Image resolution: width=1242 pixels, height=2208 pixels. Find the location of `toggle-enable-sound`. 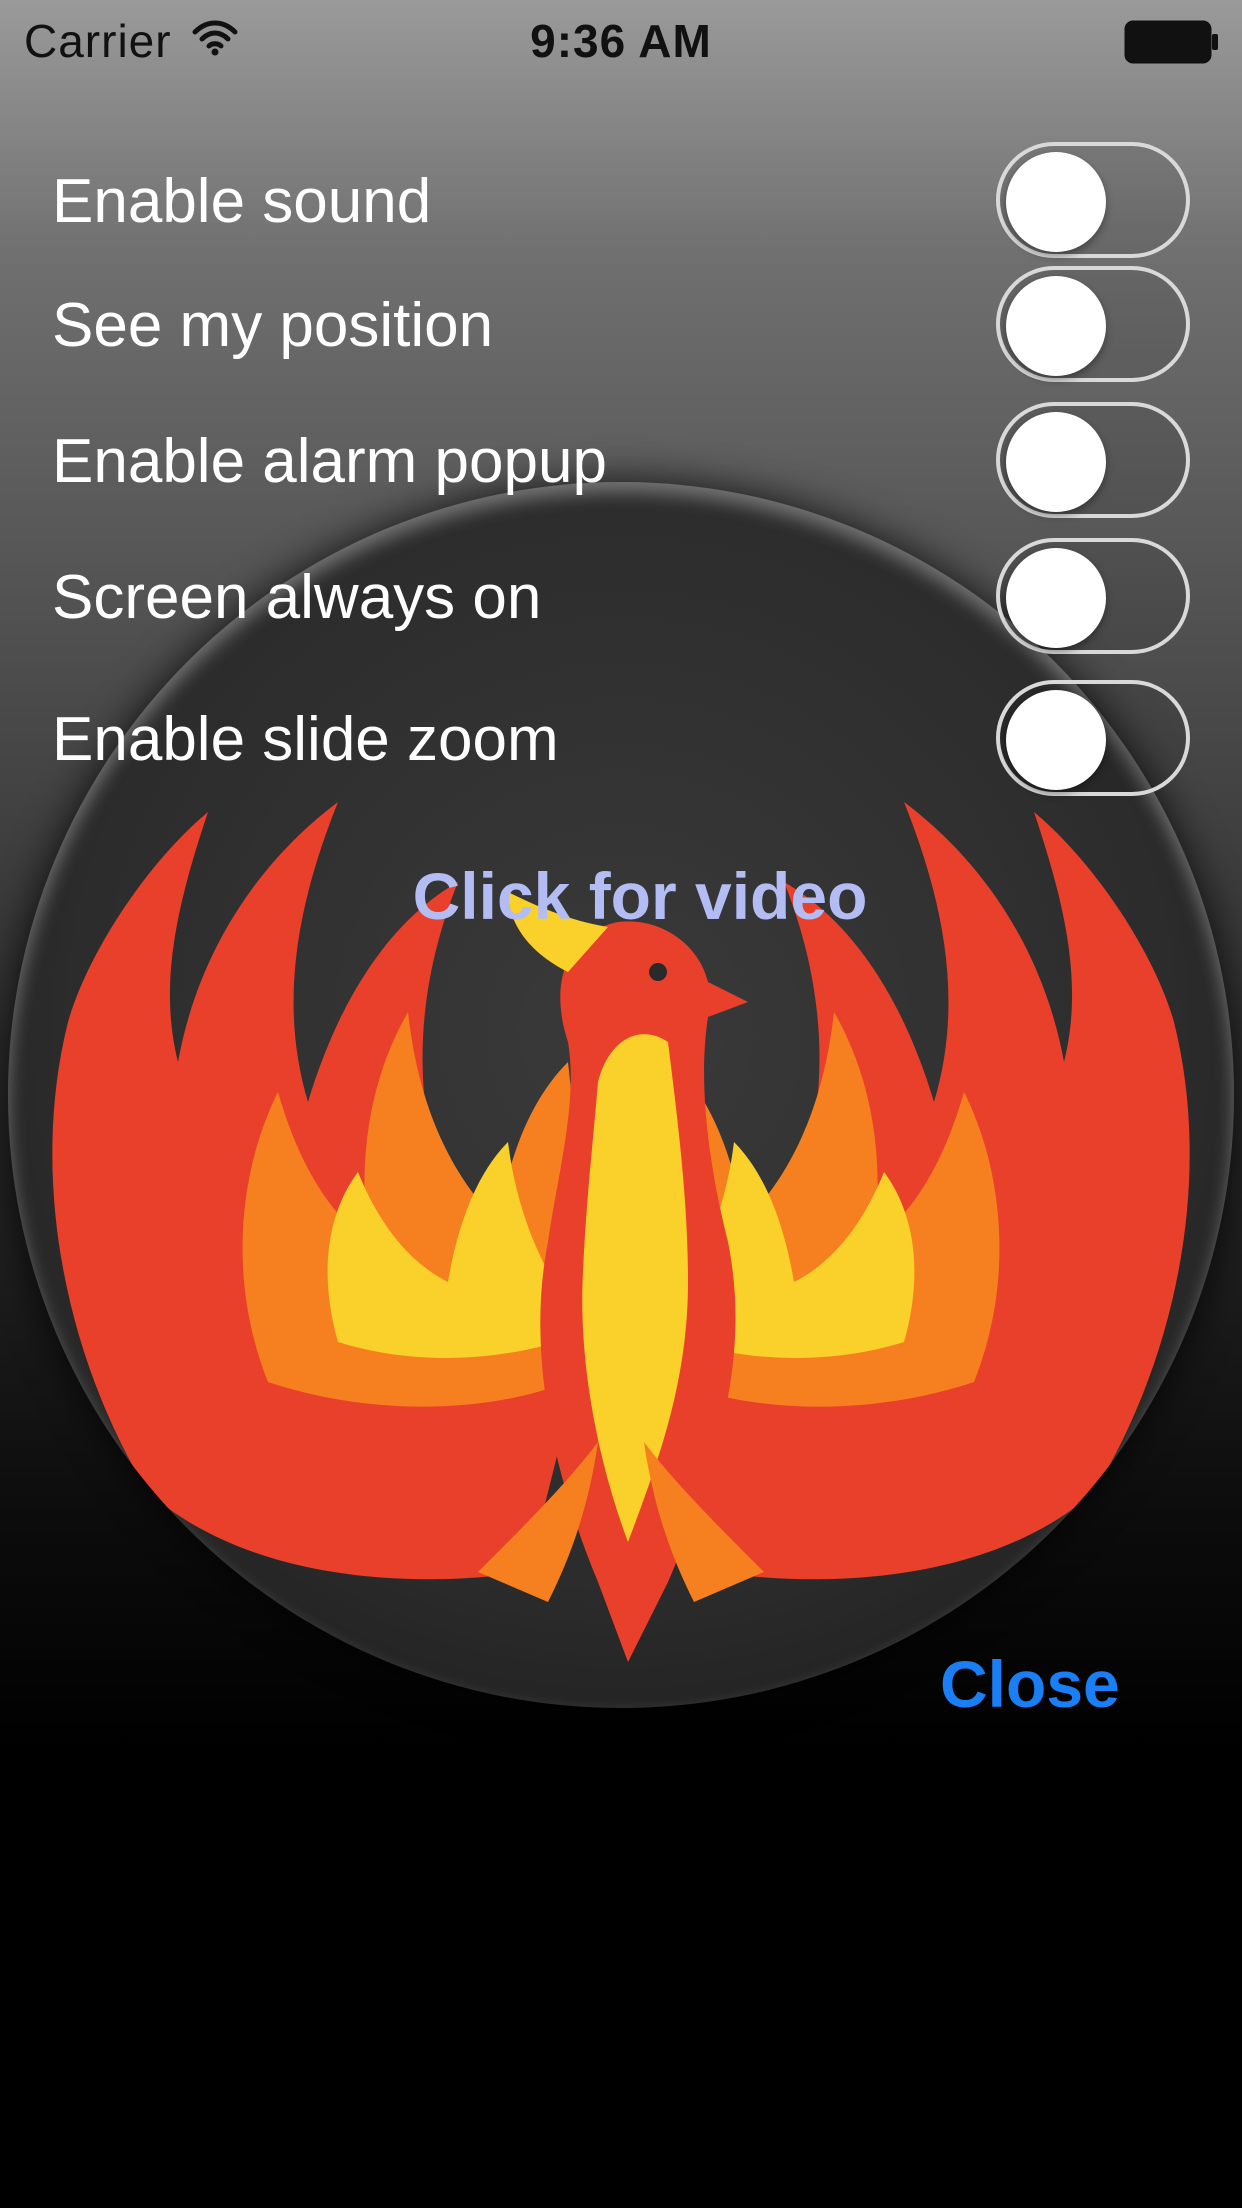

toggle-enable-sound is located at coordinates (1093, 200).